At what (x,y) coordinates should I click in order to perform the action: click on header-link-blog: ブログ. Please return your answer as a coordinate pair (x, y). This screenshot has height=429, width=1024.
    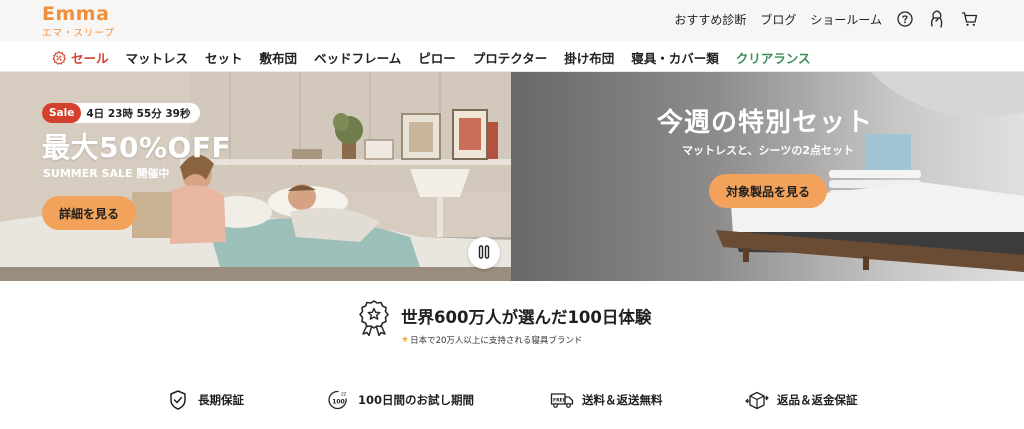
    Looking at the image, I should click on (778, 19).